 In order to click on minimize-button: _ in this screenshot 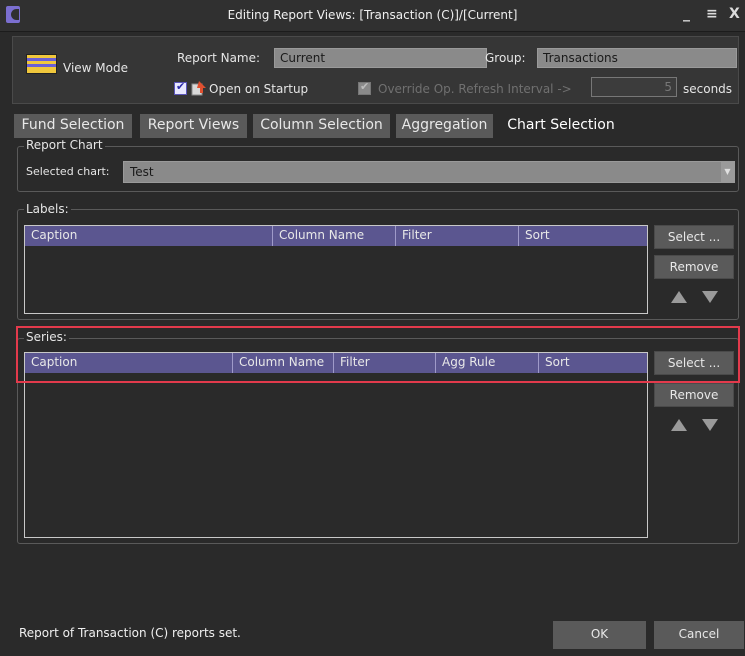, I will do `click(686, 14)`.